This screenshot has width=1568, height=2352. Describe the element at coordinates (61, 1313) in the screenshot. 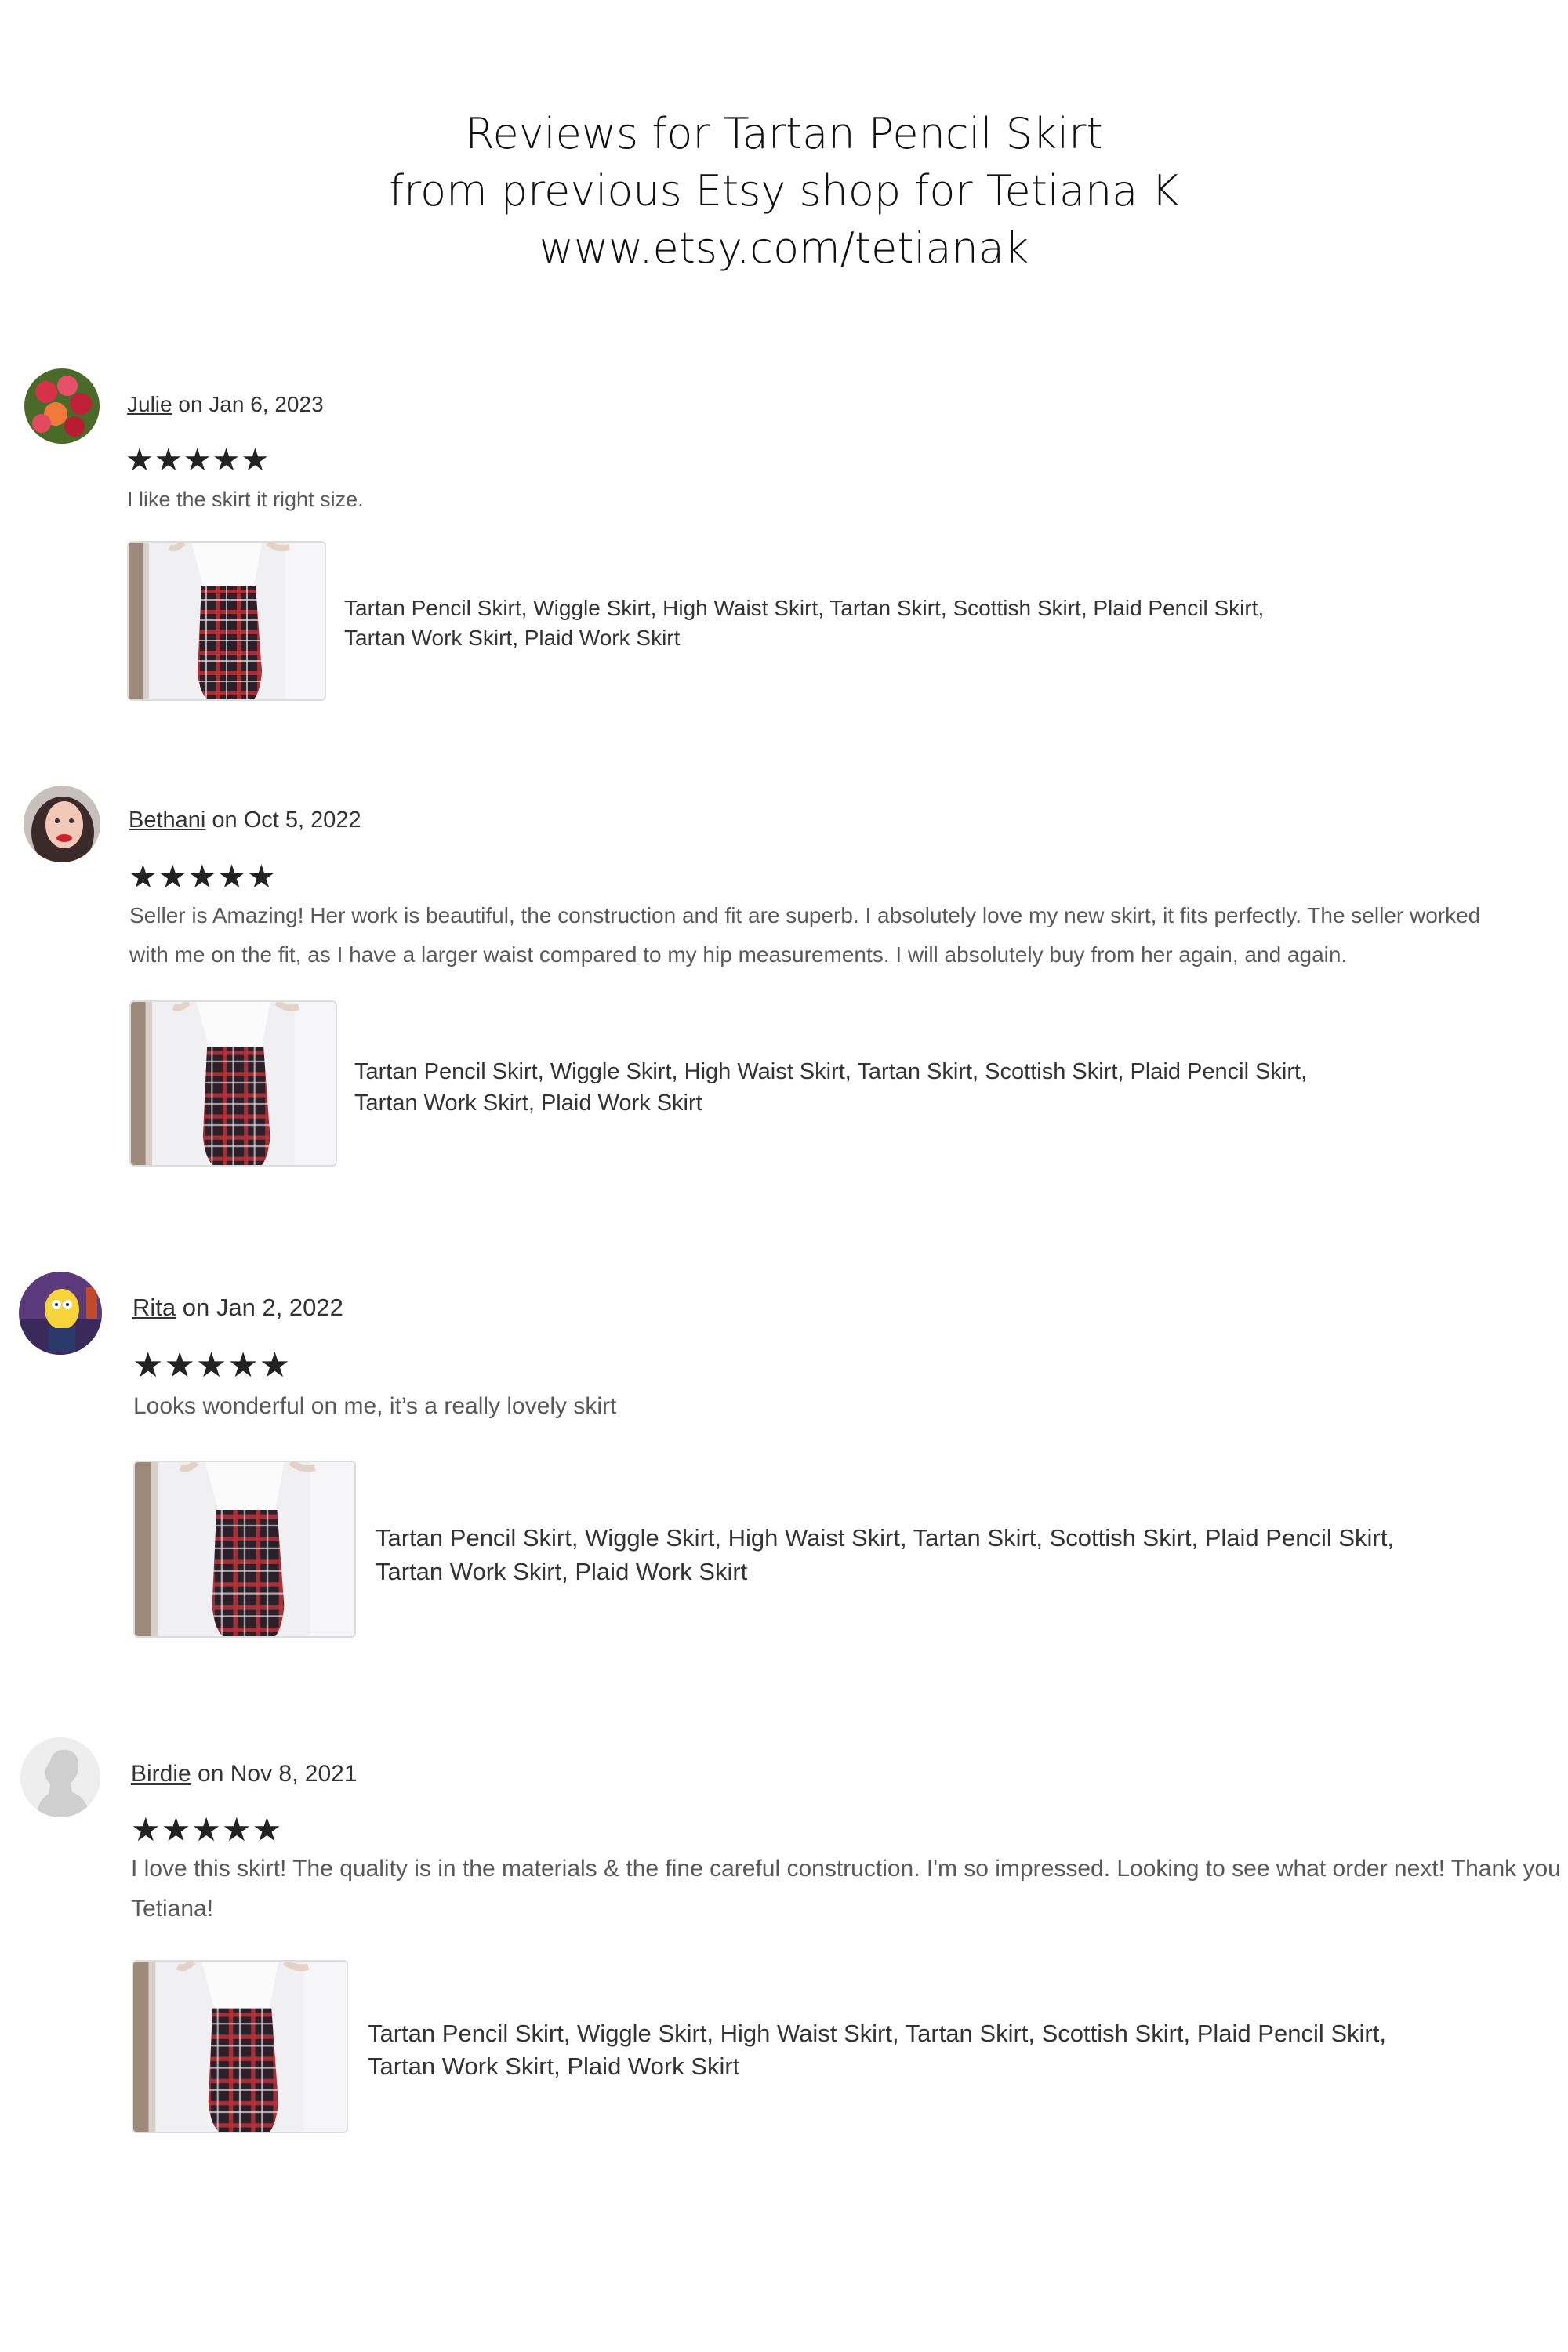

I see `cartoon-avatar-icon` at that location.